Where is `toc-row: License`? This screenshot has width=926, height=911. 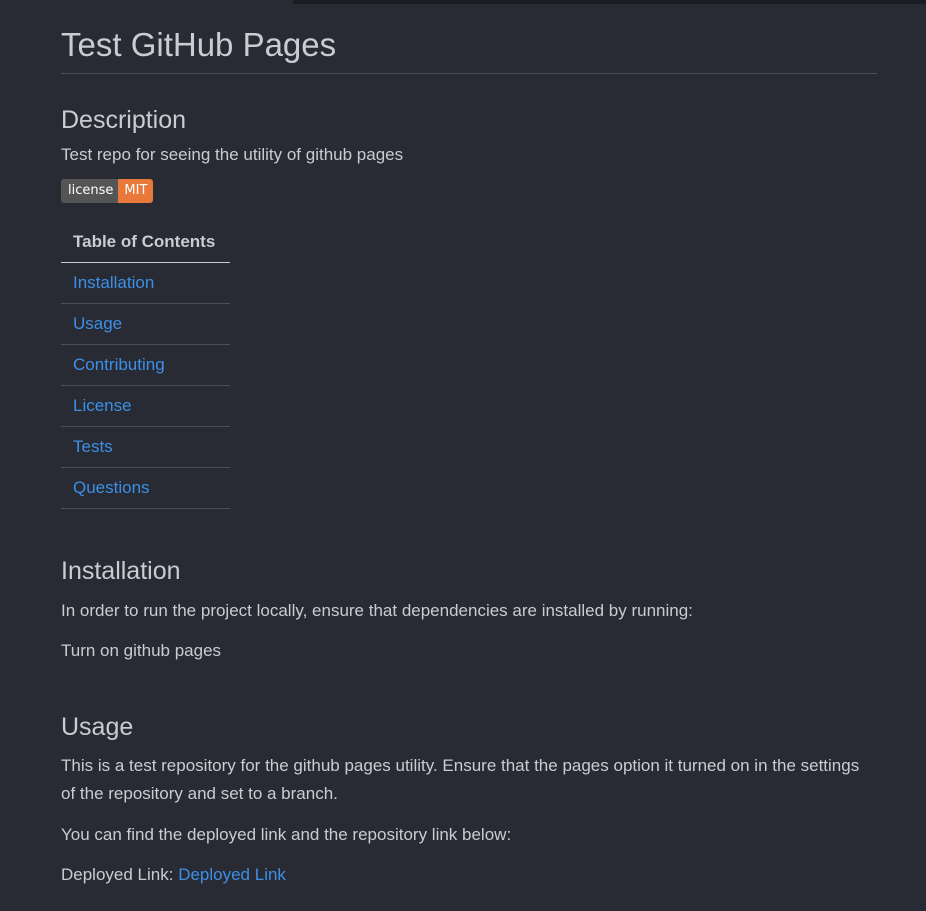
toc-row: License is located at coordinates (145, 406).